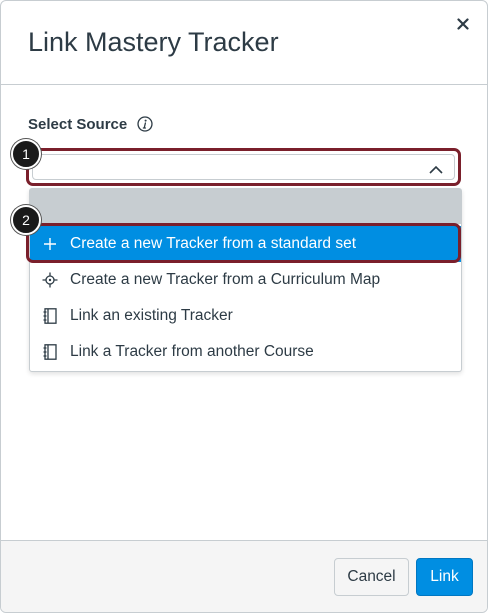 The height and width of the screenshot is (613, 488). I want to click on link-button: Link, so click(444, 577).